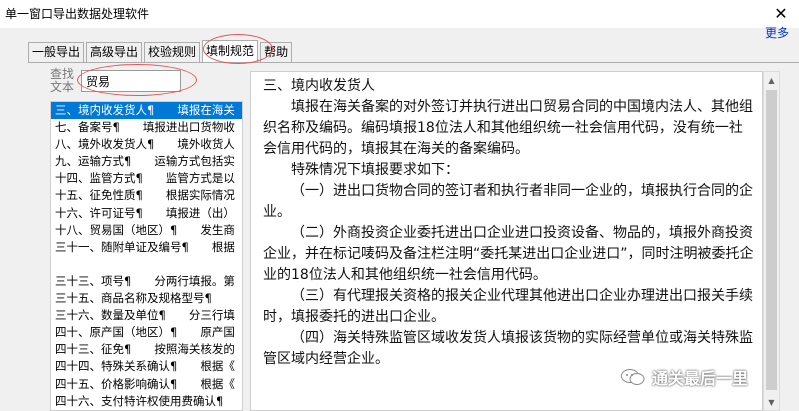 The width and height of the screenshot is (799, 411). What do you see at coordinates (146, 213) in the screenshot?
I see `list-item: 十六、许可证号¶ 填报进（出）` at bounding box center [146, 213].